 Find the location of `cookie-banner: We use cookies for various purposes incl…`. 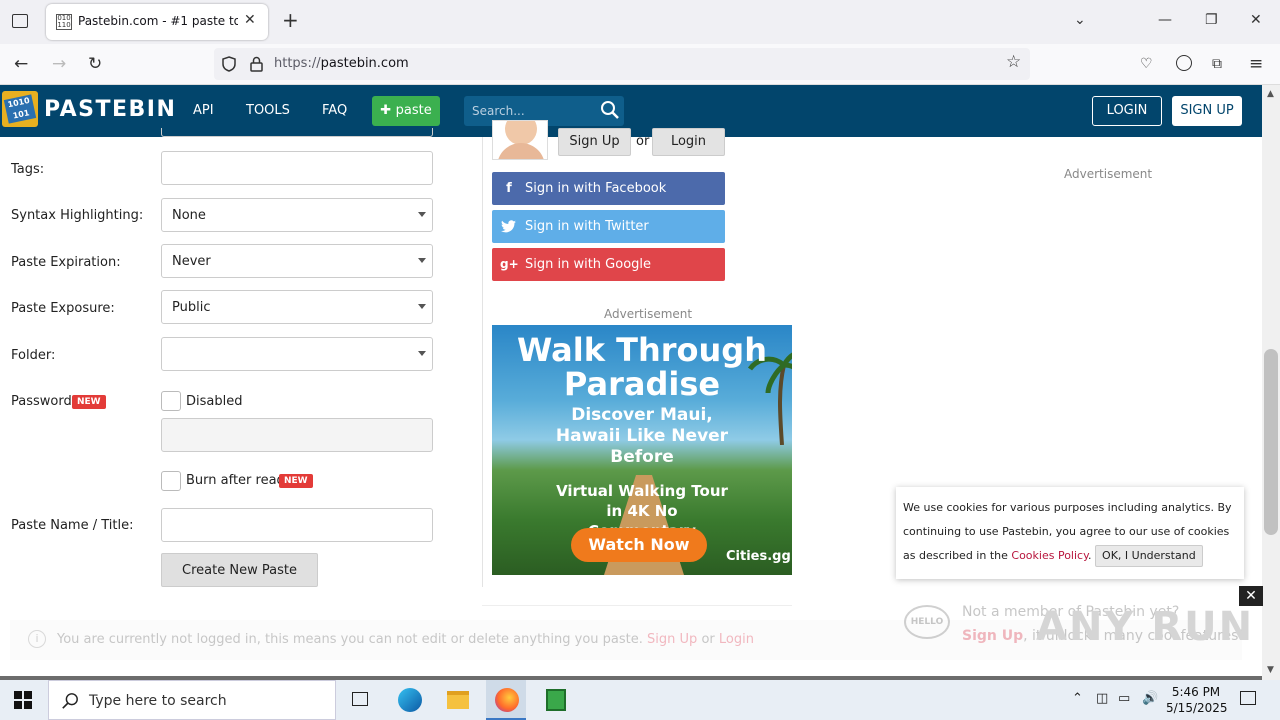

cookie-banner: We use cookies for various purposes incl… is located at coordinates (1070, 533).